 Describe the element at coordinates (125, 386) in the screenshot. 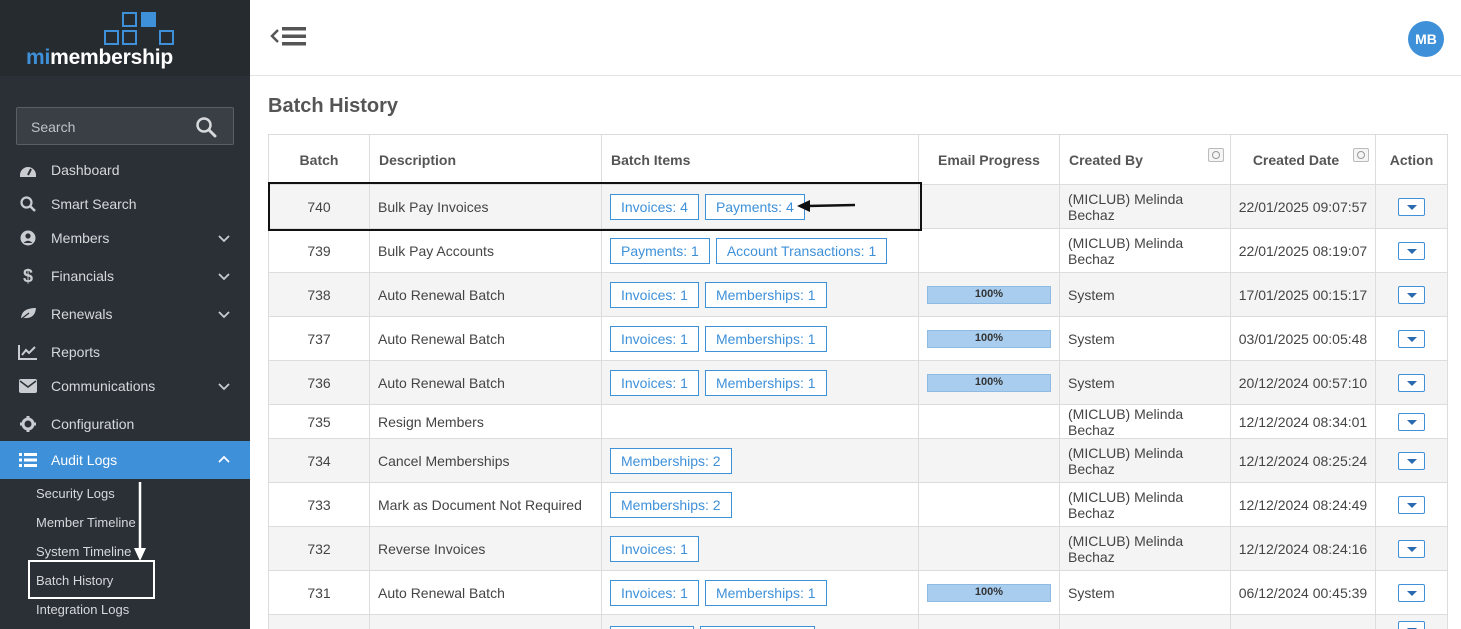

I see `sidebar-item-communications: Communications` at that location.